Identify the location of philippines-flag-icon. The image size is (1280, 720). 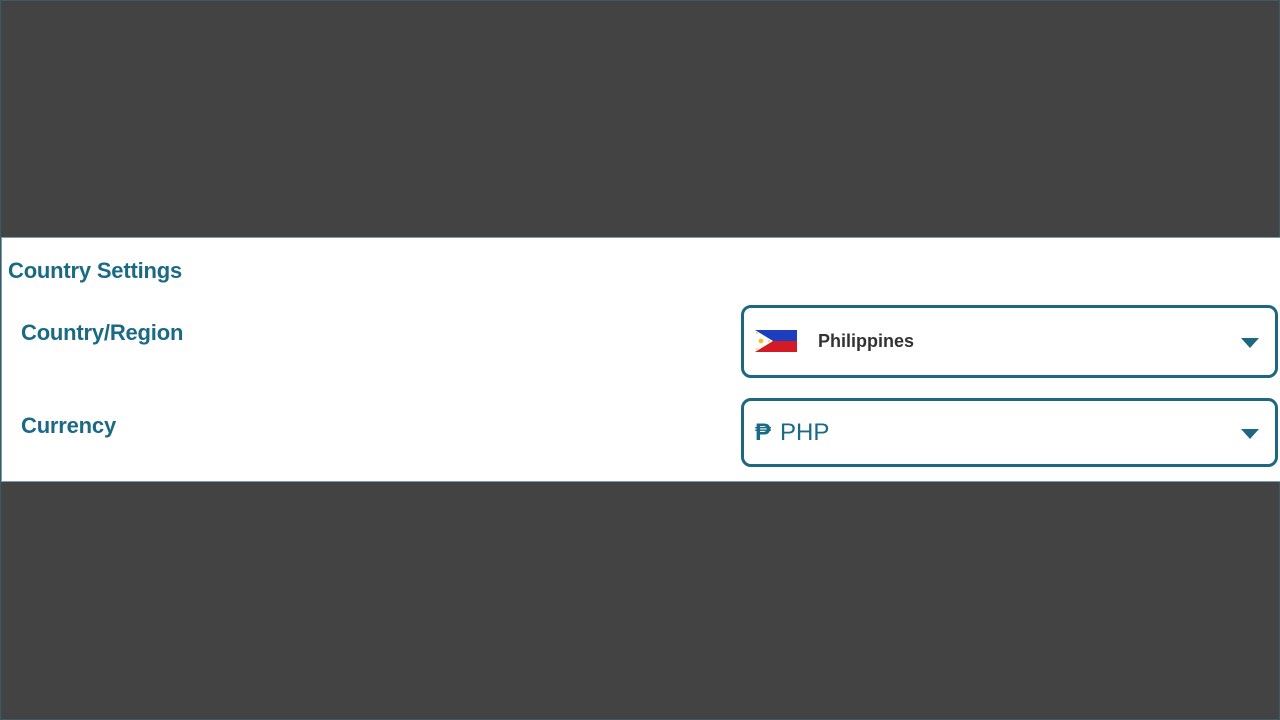
(776, 341).